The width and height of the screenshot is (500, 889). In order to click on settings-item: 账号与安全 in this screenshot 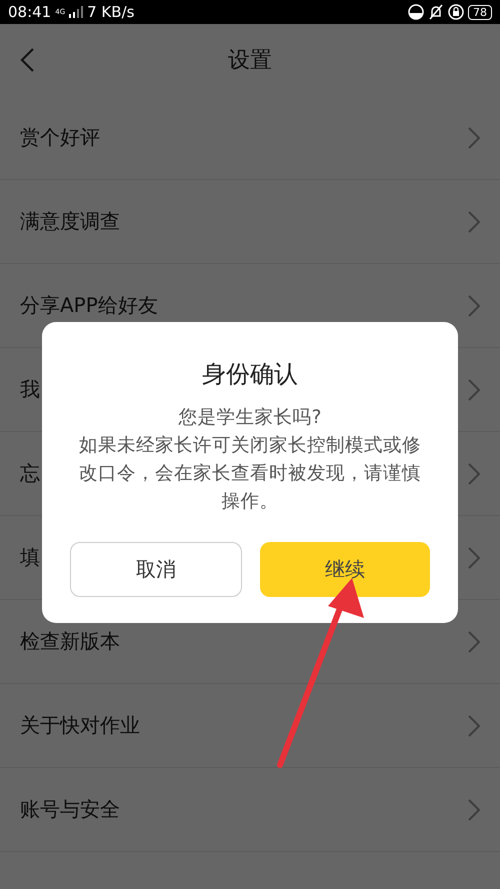, I will do `click(70, 809)`.